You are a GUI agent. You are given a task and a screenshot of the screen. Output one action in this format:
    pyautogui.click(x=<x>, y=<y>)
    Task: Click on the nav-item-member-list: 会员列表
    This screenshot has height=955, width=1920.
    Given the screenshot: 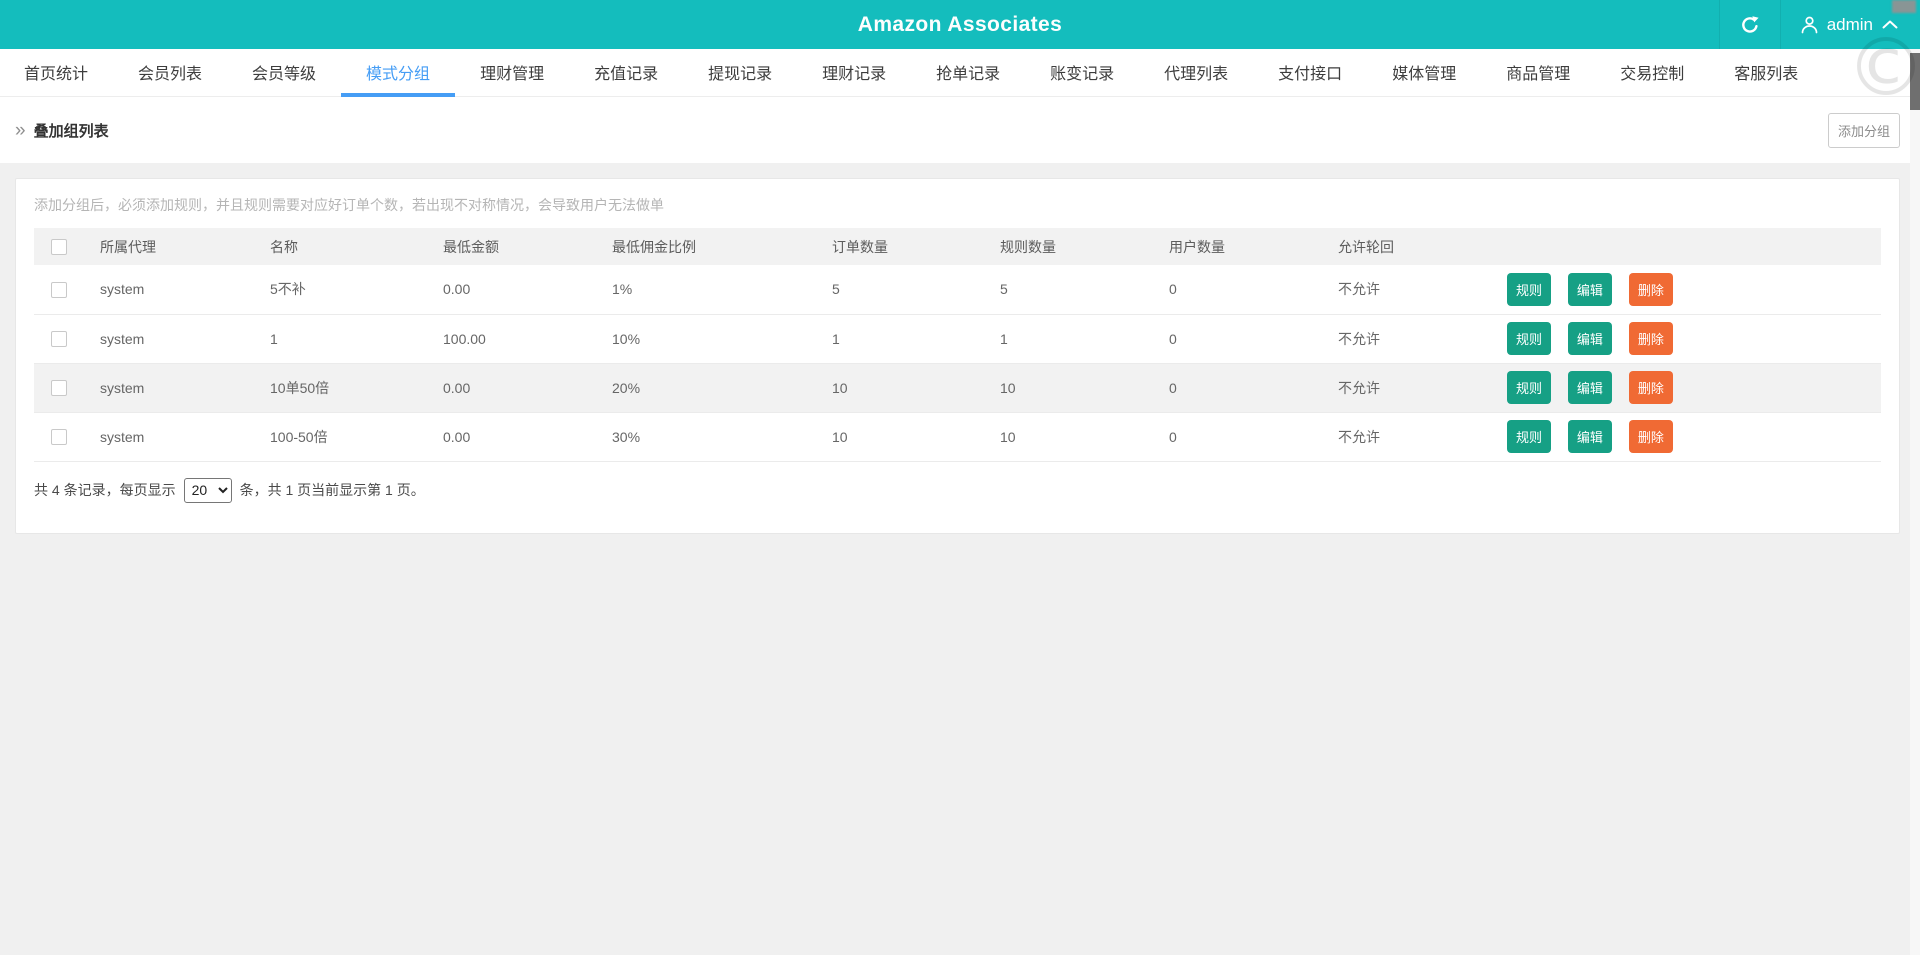 What is the action you would take?
    pyautogui.click(x=170, y=73)
    